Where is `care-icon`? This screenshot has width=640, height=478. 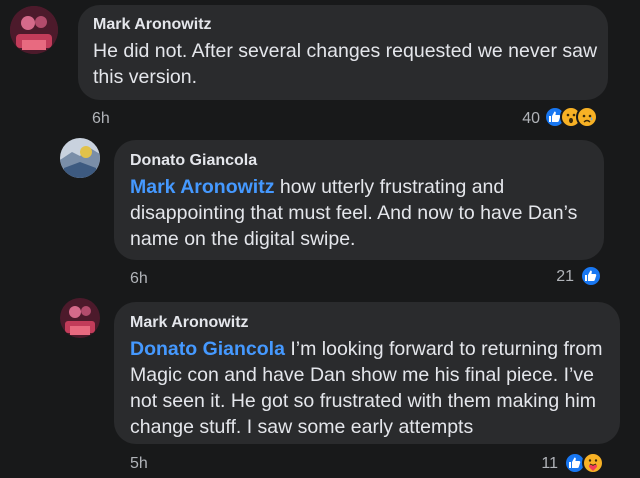 care-icon is located at coordinates (593, 463).